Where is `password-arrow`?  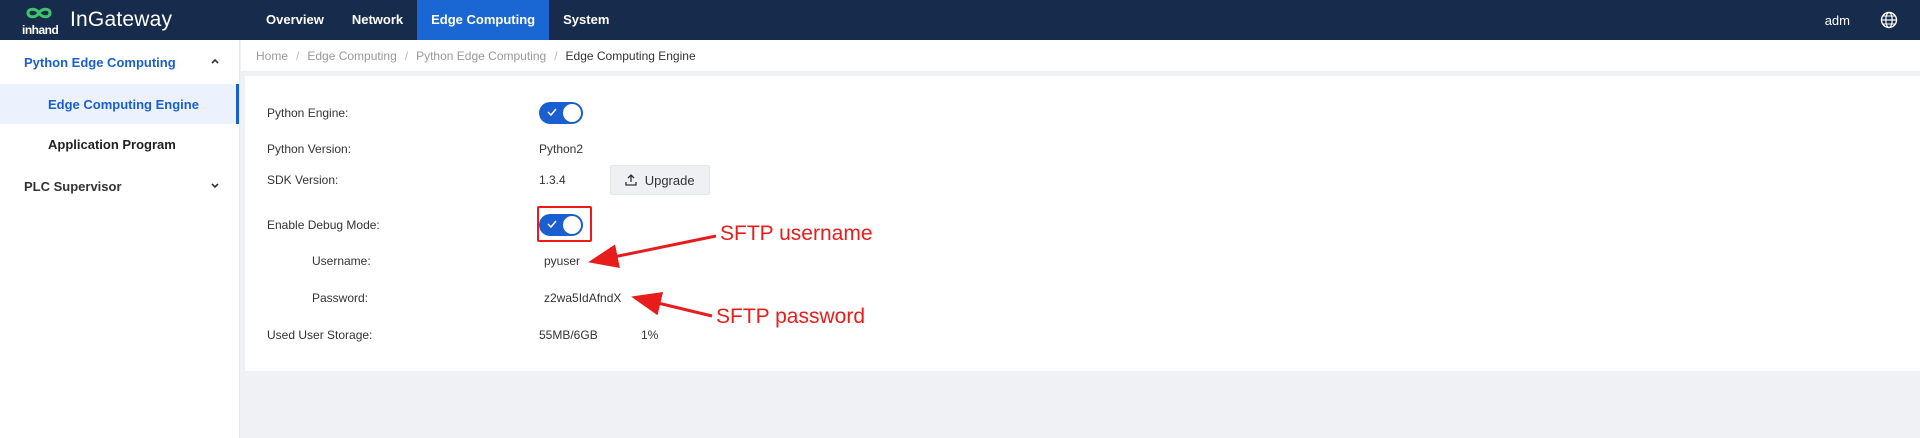 password-arrow is located at coordinates (672, 304).